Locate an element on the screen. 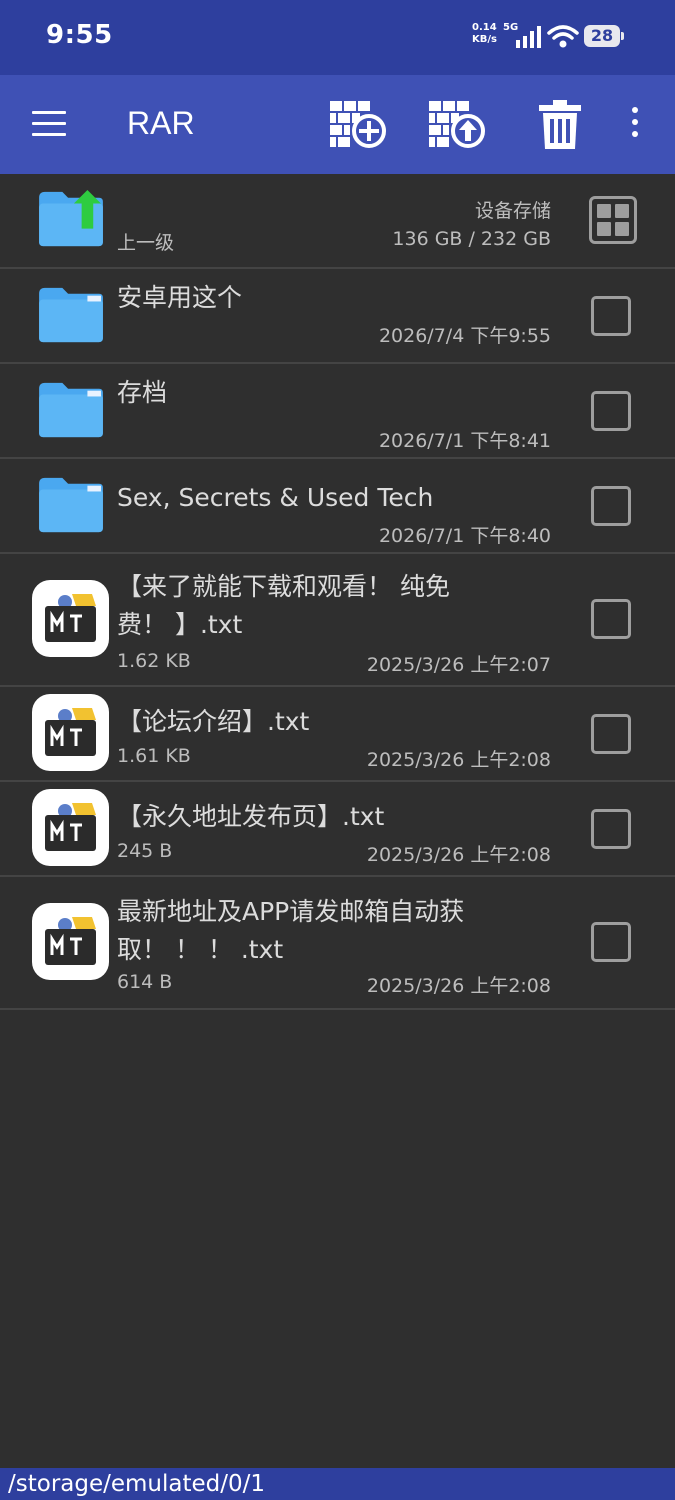 The width and height of the screenshot is (675, 1500). trash-icon is located at coordinates (560, 125).